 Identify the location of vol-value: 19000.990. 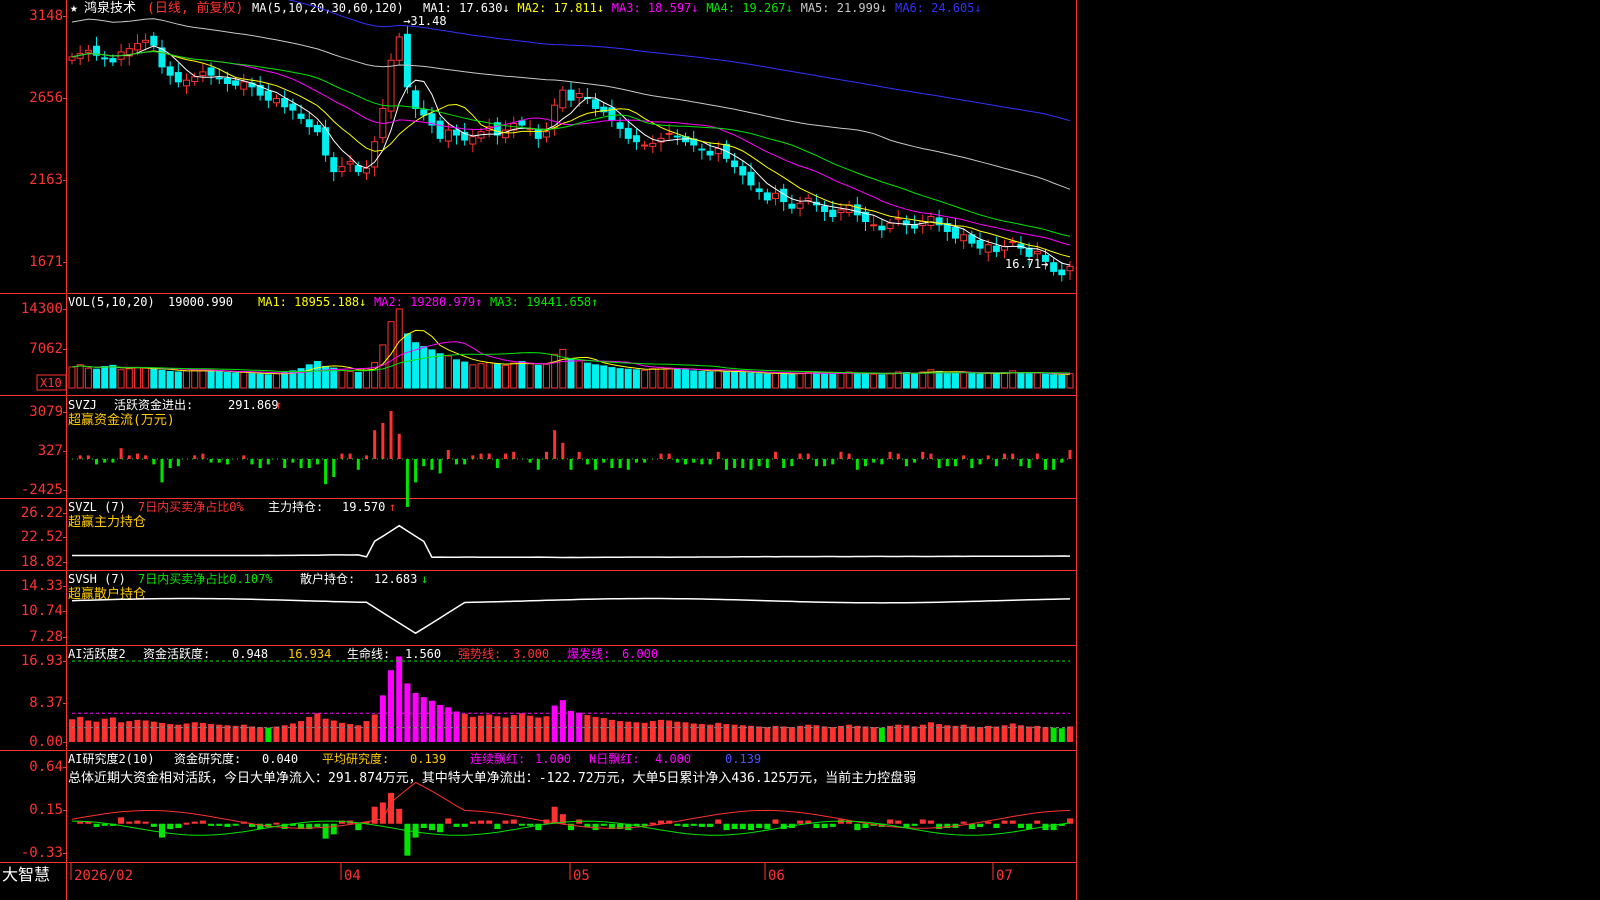
(200, 302).